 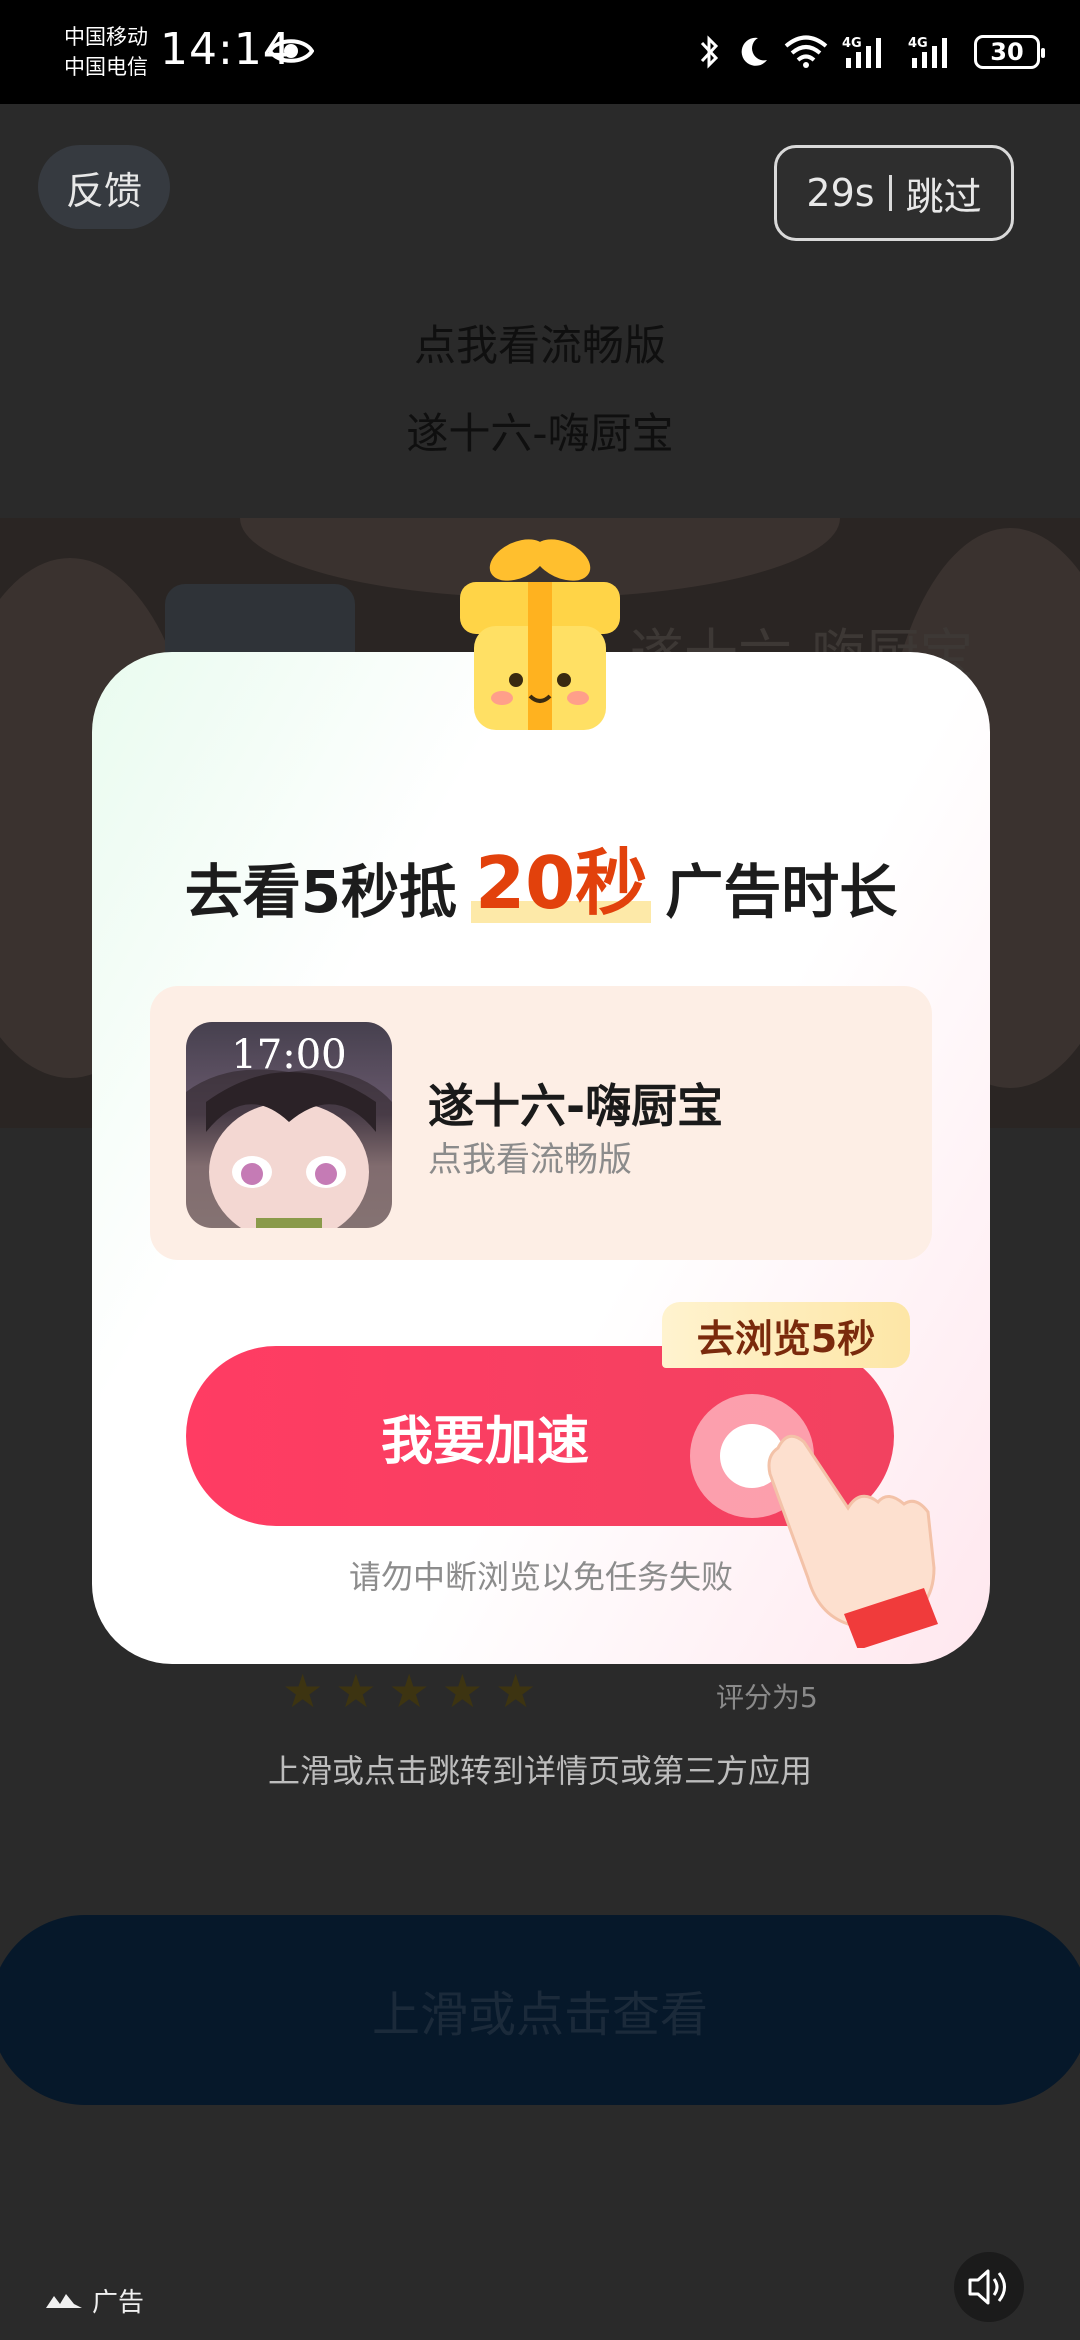 I want to click on ad-logo-icon, so click(x=64, y=2300).